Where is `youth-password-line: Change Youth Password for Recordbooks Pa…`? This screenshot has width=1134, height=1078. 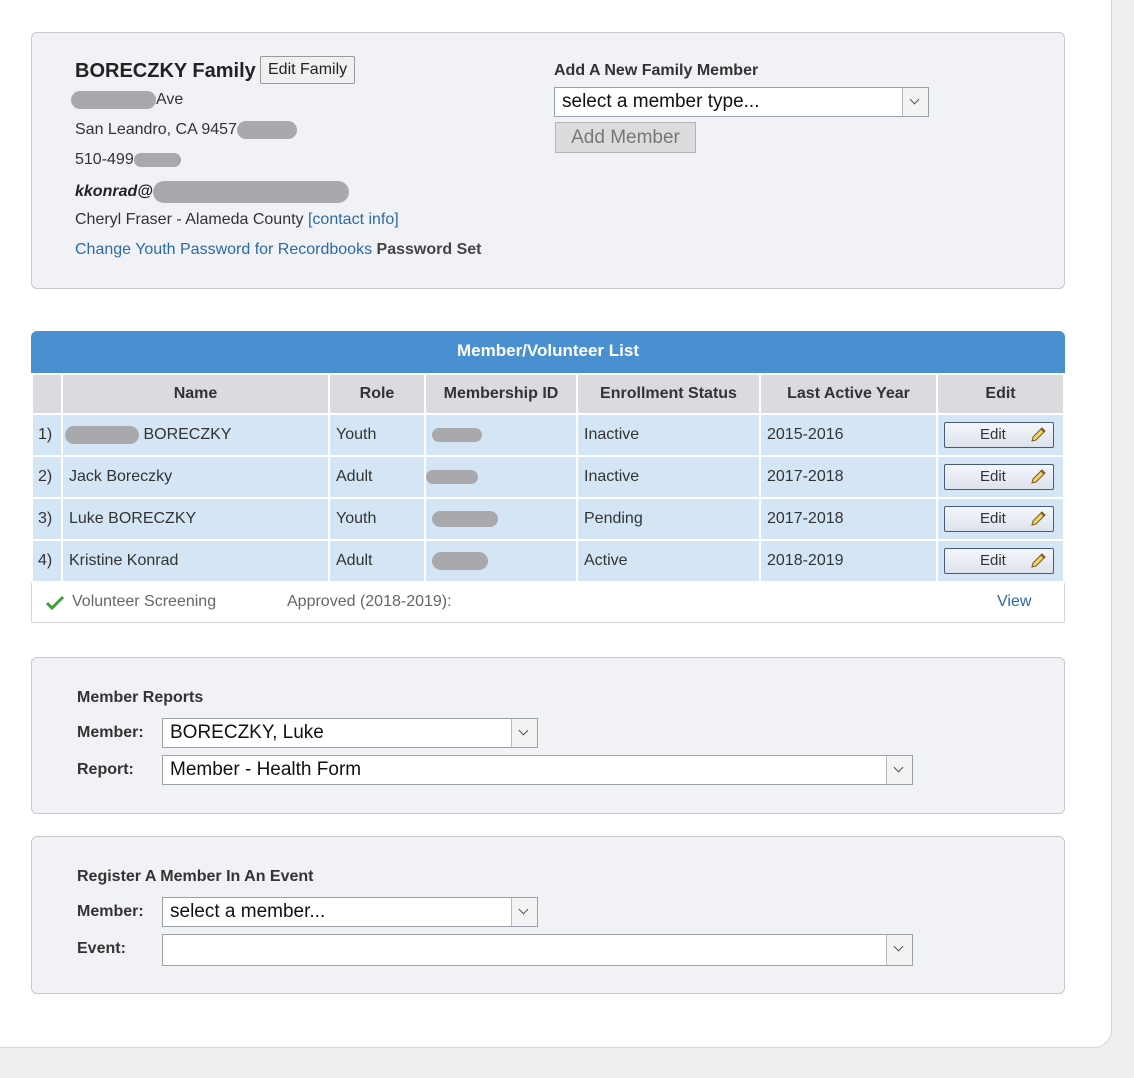
youth-password-line: Change Youth Password for Recordbooks Pa… is located at coordinates (278, 250).